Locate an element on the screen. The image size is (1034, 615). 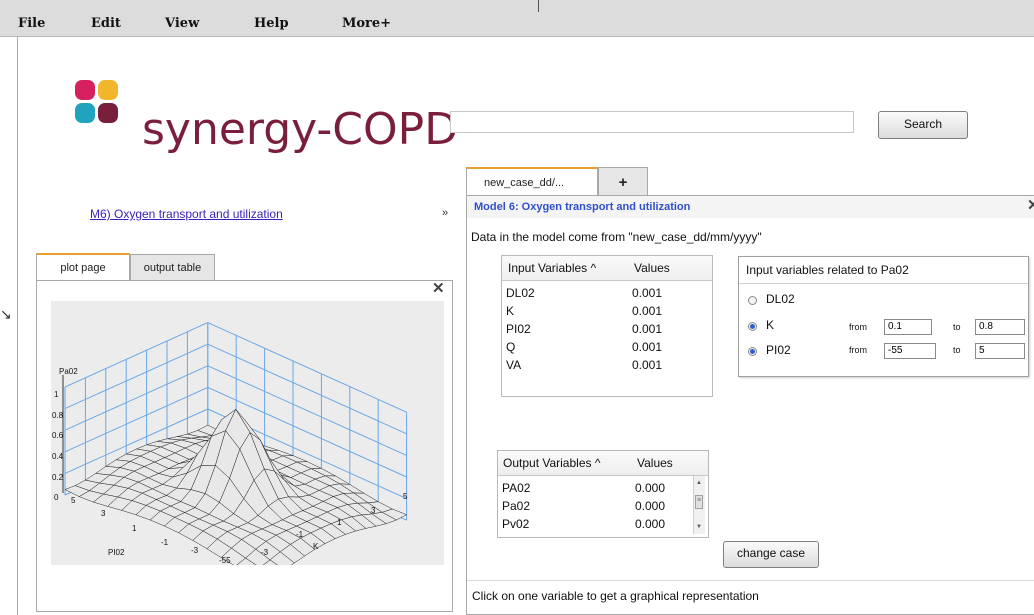
logo-square-yellow is located at coordinates (108, 90).